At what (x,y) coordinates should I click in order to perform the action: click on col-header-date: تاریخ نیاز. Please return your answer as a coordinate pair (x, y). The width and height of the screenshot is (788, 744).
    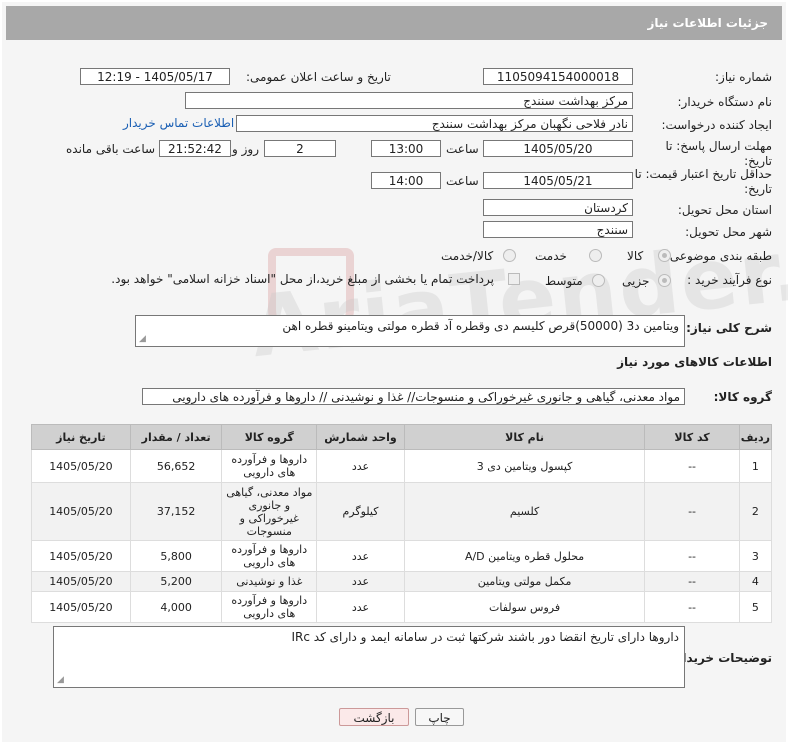
    Looking at the image, I should click on (81, 437).